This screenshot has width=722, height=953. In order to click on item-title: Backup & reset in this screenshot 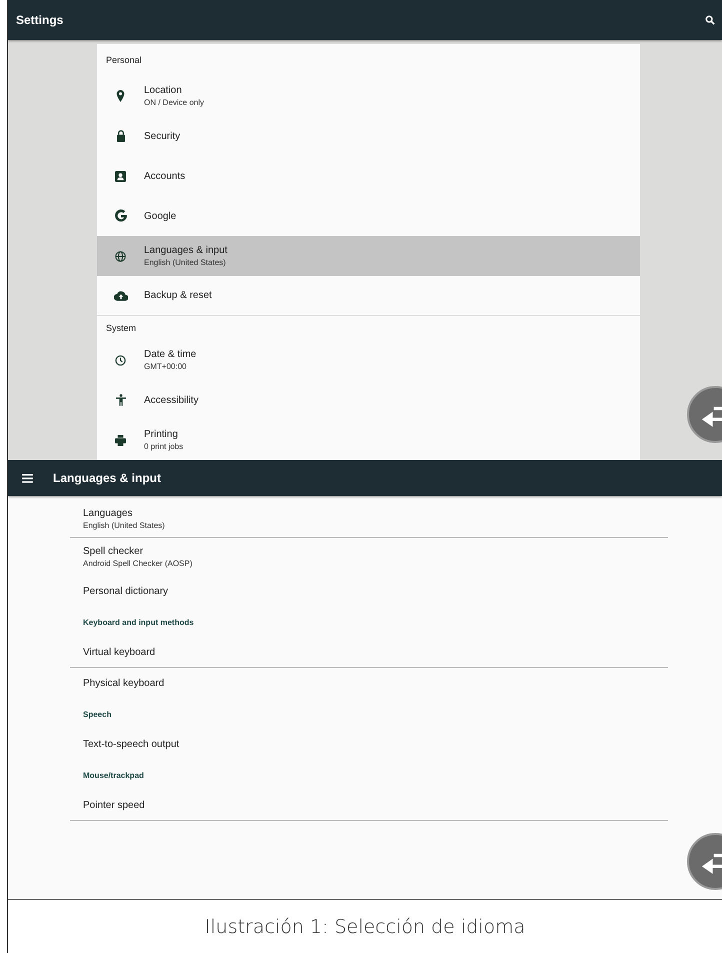, I will do `click(178, 295)`.